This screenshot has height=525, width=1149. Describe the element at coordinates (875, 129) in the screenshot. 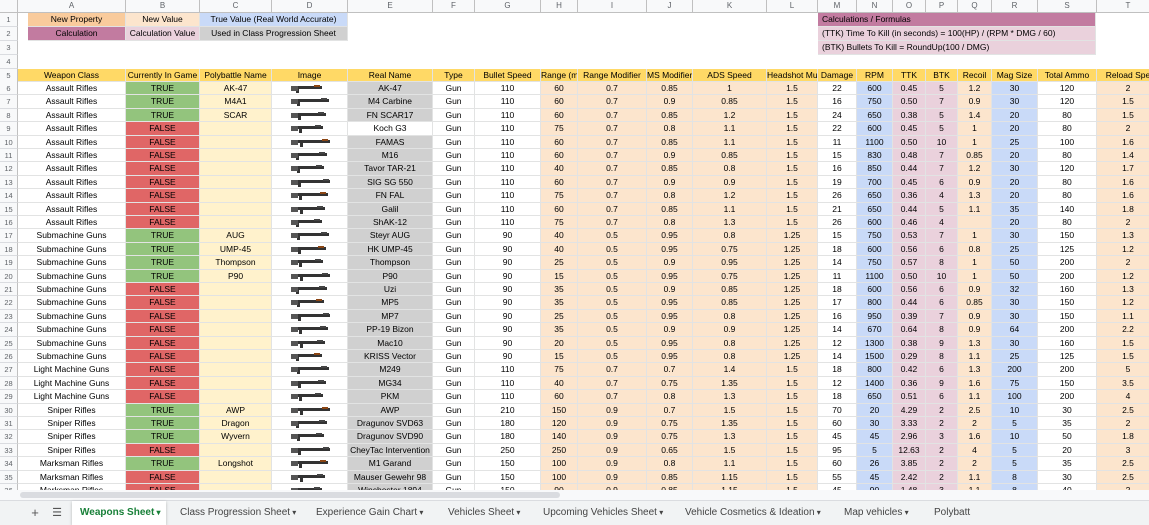

I see `table-cell: 600` at that location.